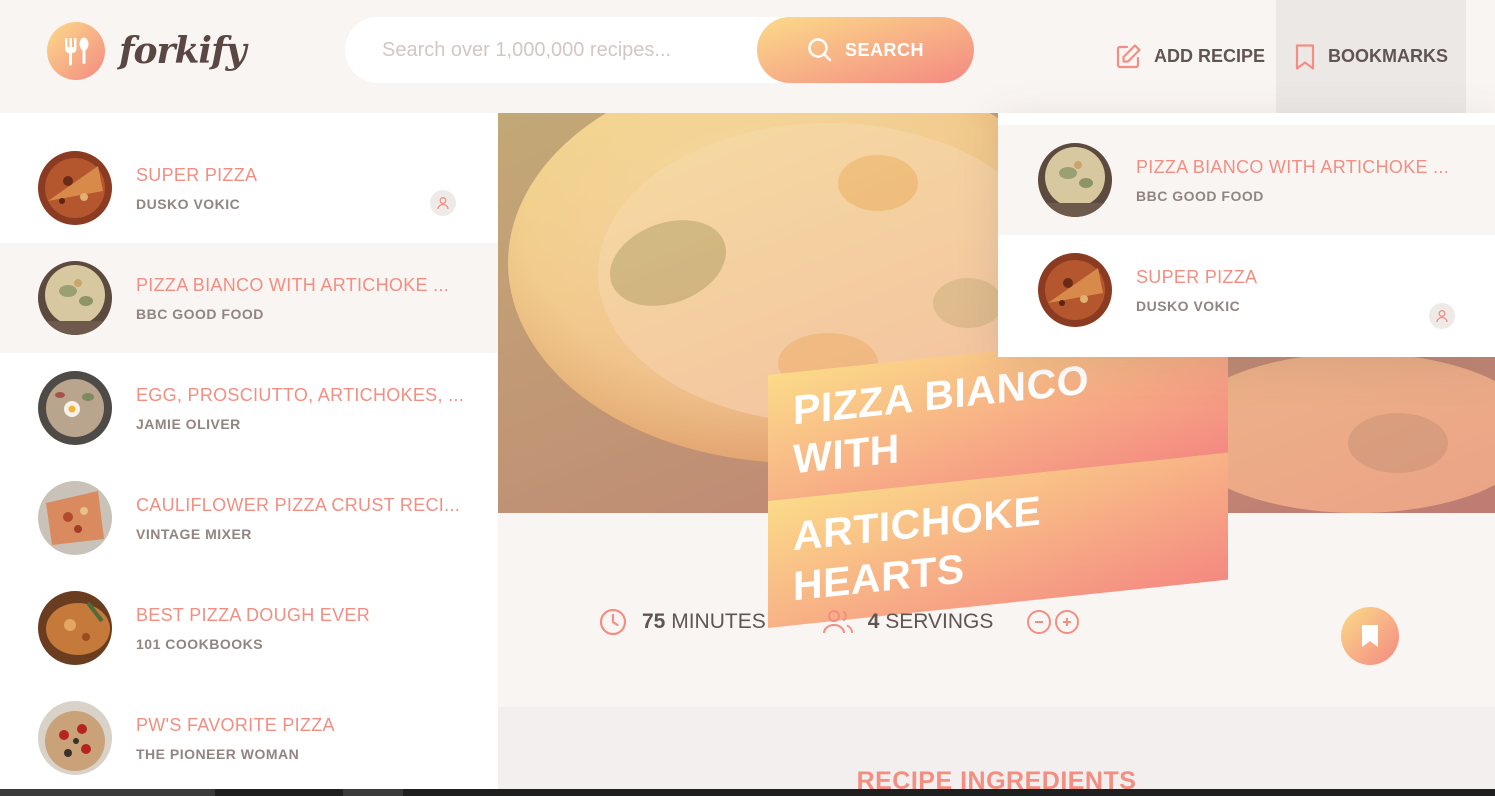 Image resolution: width=1495 pixels, height=796 pixels. Describe the element at coordinates (1188, 305) in the screenshot. I see `bookmark-publisher: DUSKO VOKIC` at that location.